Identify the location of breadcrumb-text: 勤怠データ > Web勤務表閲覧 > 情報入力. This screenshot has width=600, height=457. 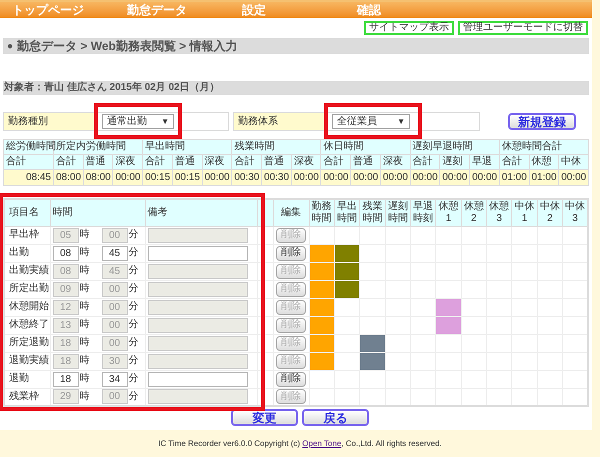
(127, 46).